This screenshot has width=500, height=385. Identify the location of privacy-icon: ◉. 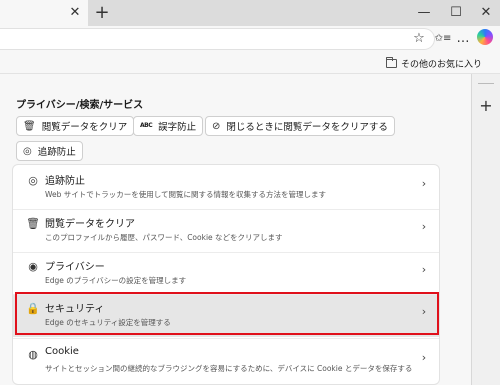
(33, 266).